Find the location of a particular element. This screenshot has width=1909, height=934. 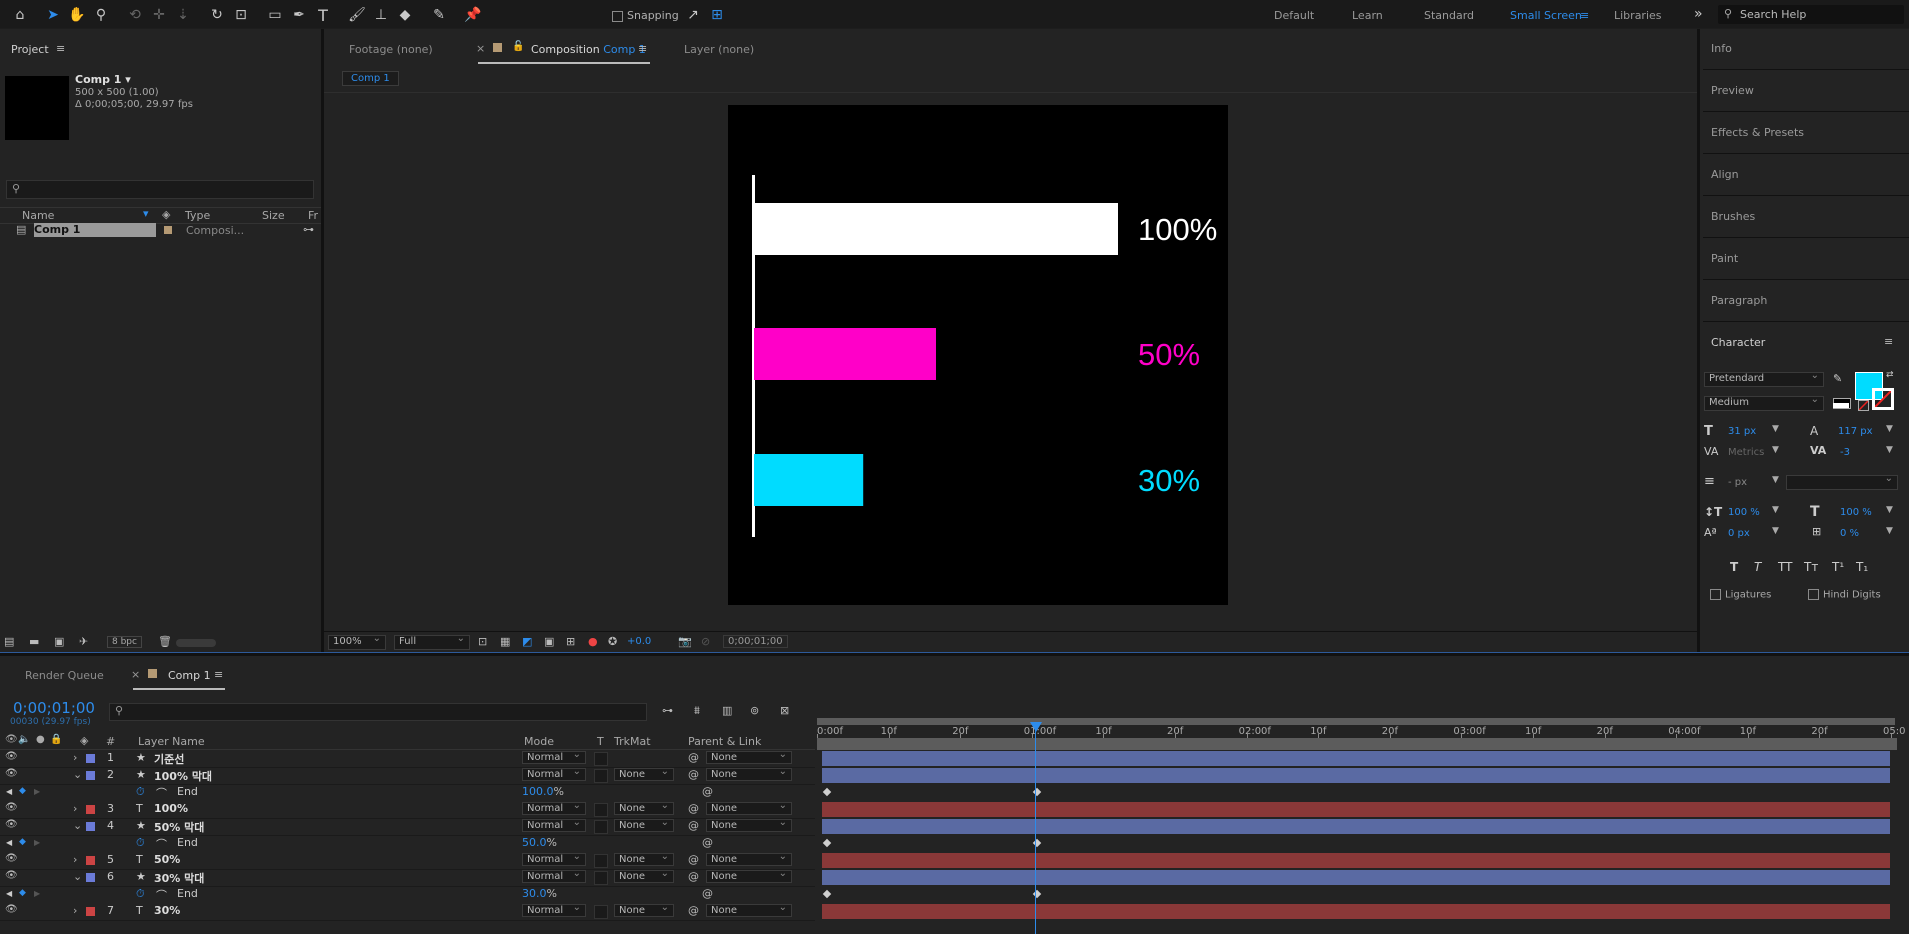

mask-visibility-icon: ◩ is located at coordinates (527, 641).